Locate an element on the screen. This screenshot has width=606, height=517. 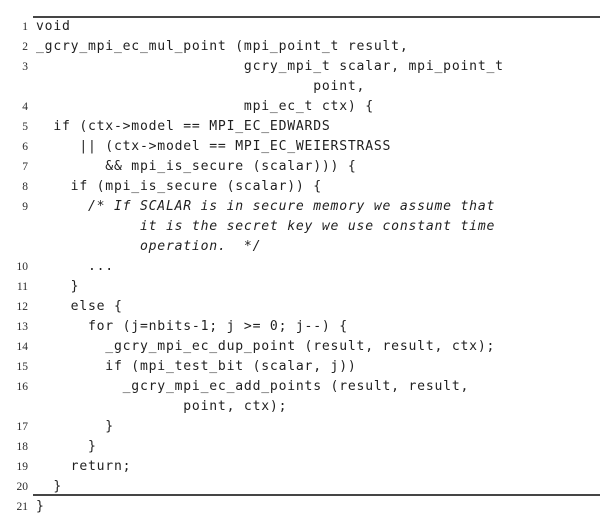
code-line: 5 if (ctx->model == MPI_EC_EDWARDS is located at coordinates (303, 127).